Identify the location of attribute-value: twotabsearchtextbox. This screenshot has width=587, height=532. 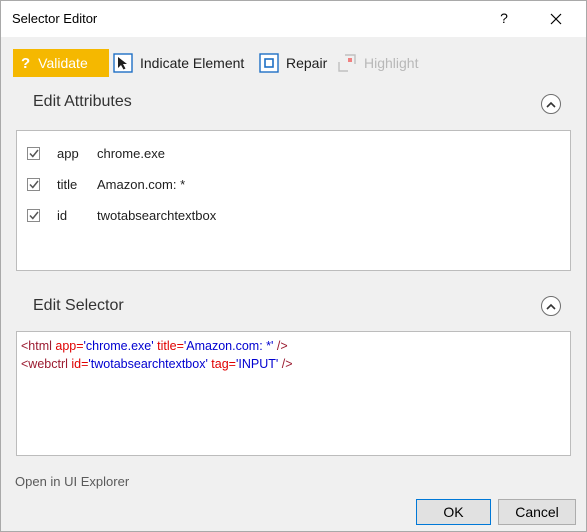
(156, 215).